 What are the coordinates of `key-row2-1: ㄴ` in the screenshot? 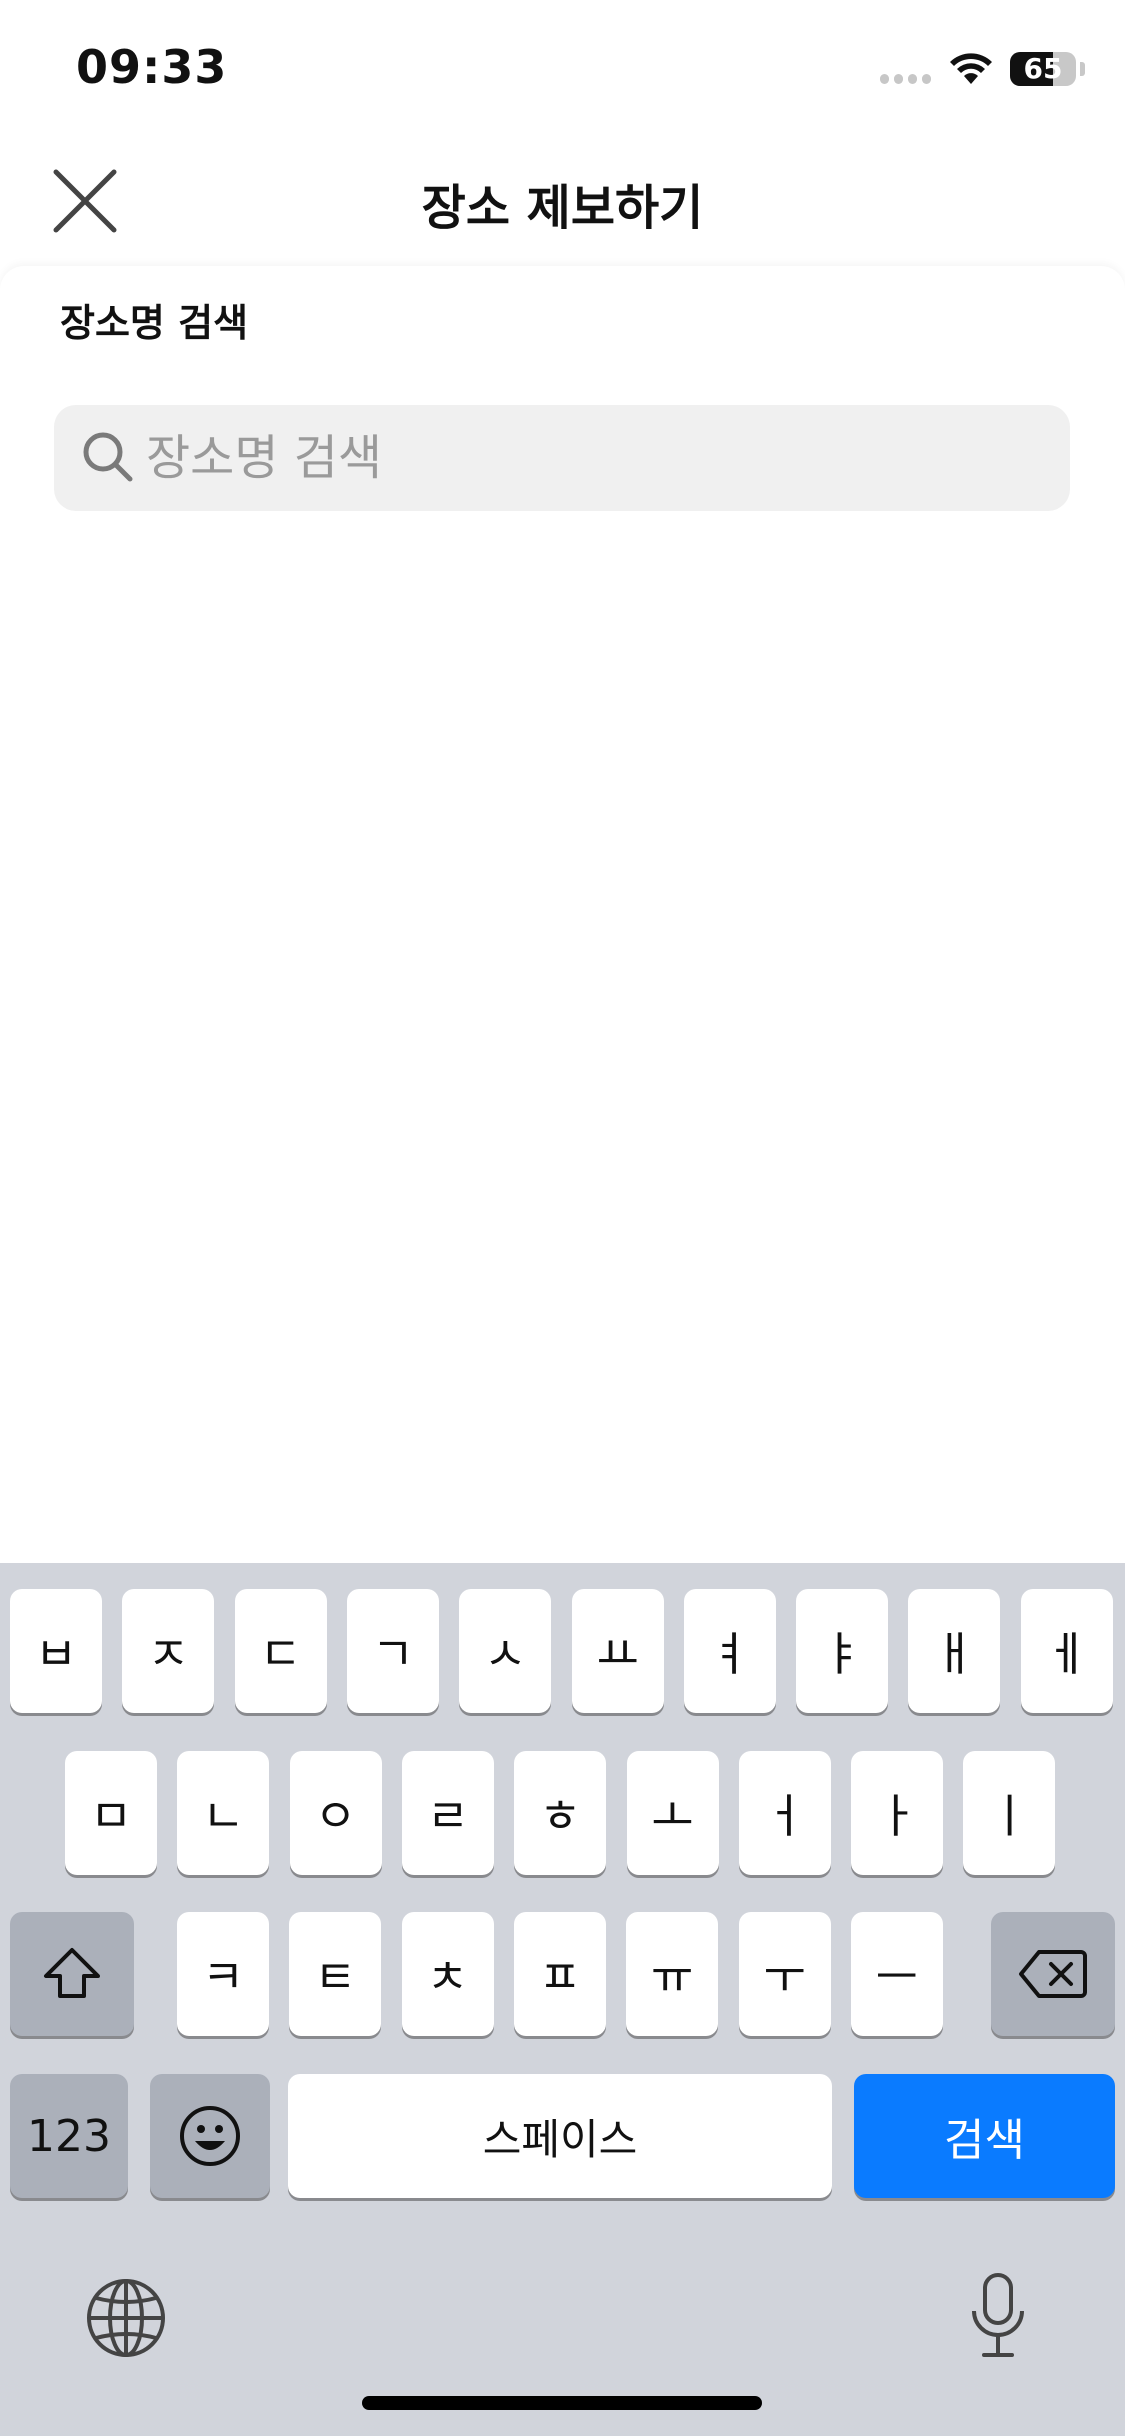 It's located at (223, 1813).